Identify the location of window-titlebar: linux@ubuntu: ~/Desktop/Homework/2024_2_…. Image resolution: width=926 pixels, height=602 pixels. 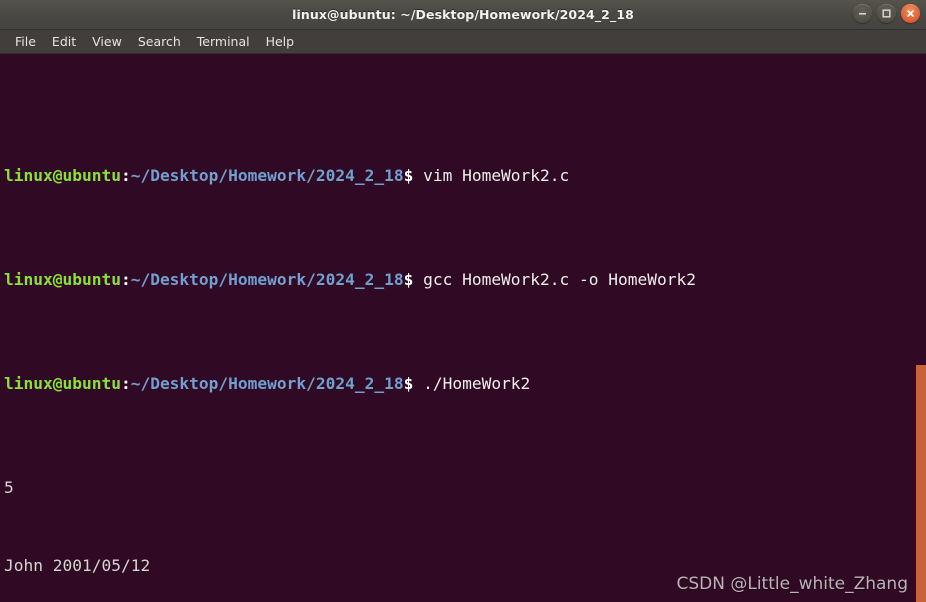
(463, 15).